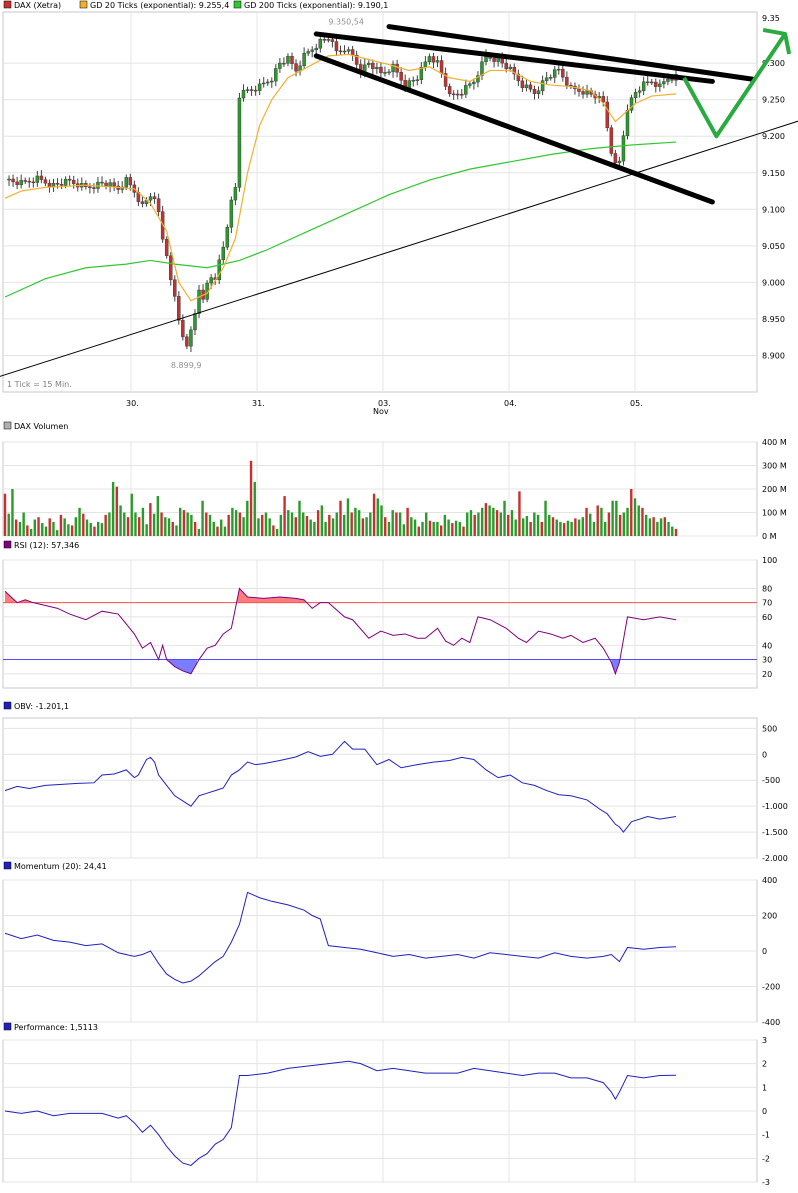 The width and height of the screenshot is (798, 1193). What do you see at coordinates (773, 173) in the screenshot?
I see `y-tick-label: 9.150` at bounding box center [773, 173].